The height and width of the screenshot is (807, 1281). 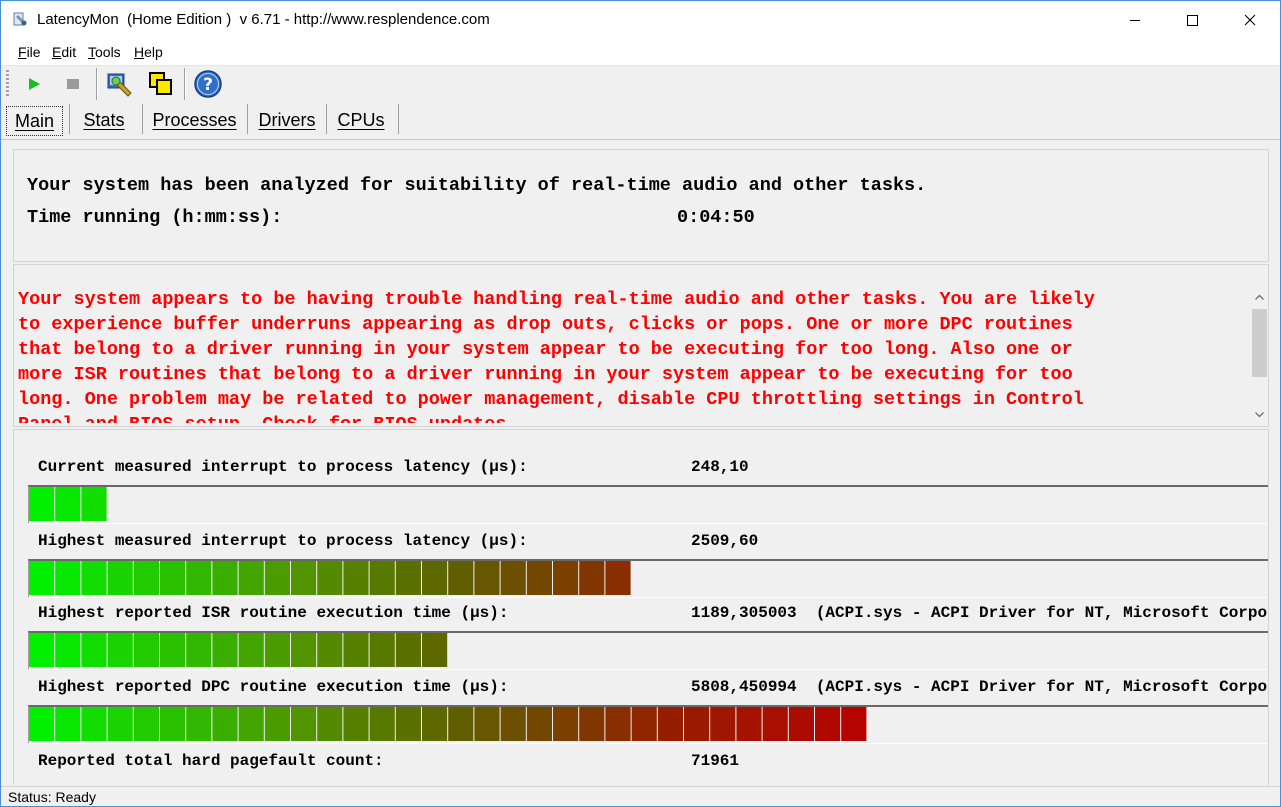 What do you see at coordinates (211, 761) in the screenshot?
I see `pagefault-count-label: Reported total hard pagefault count:` at bounding box center [211, 761].